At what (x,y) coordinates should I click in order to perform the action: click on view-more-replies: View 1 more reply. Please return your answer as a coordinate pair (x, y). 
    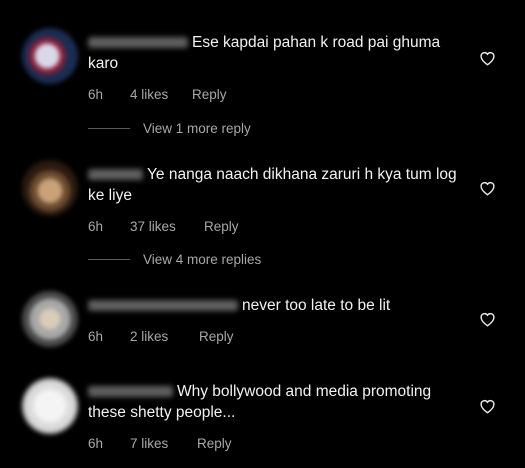
    Looking at the image, I should click on (169, 128).